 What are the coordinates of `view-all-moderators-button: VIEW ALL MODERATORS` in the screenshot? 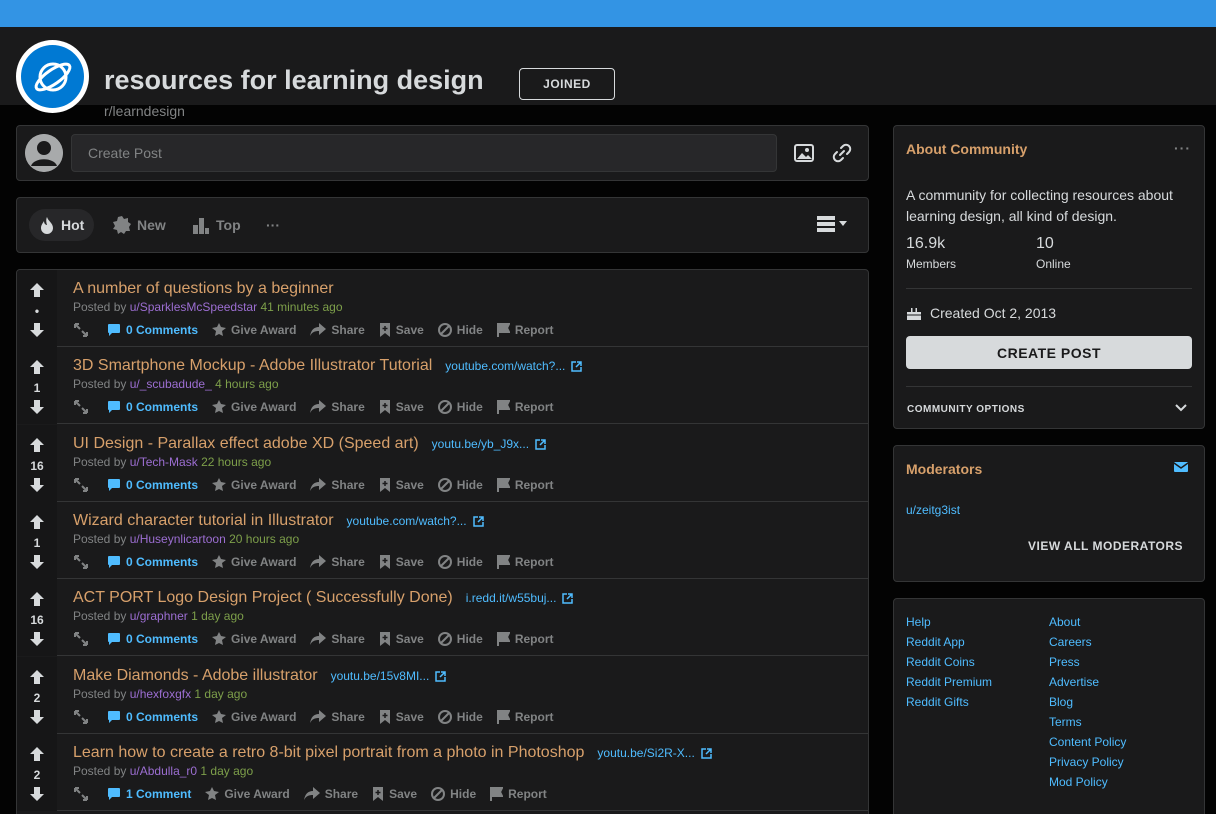 It's located at (1105, 546).